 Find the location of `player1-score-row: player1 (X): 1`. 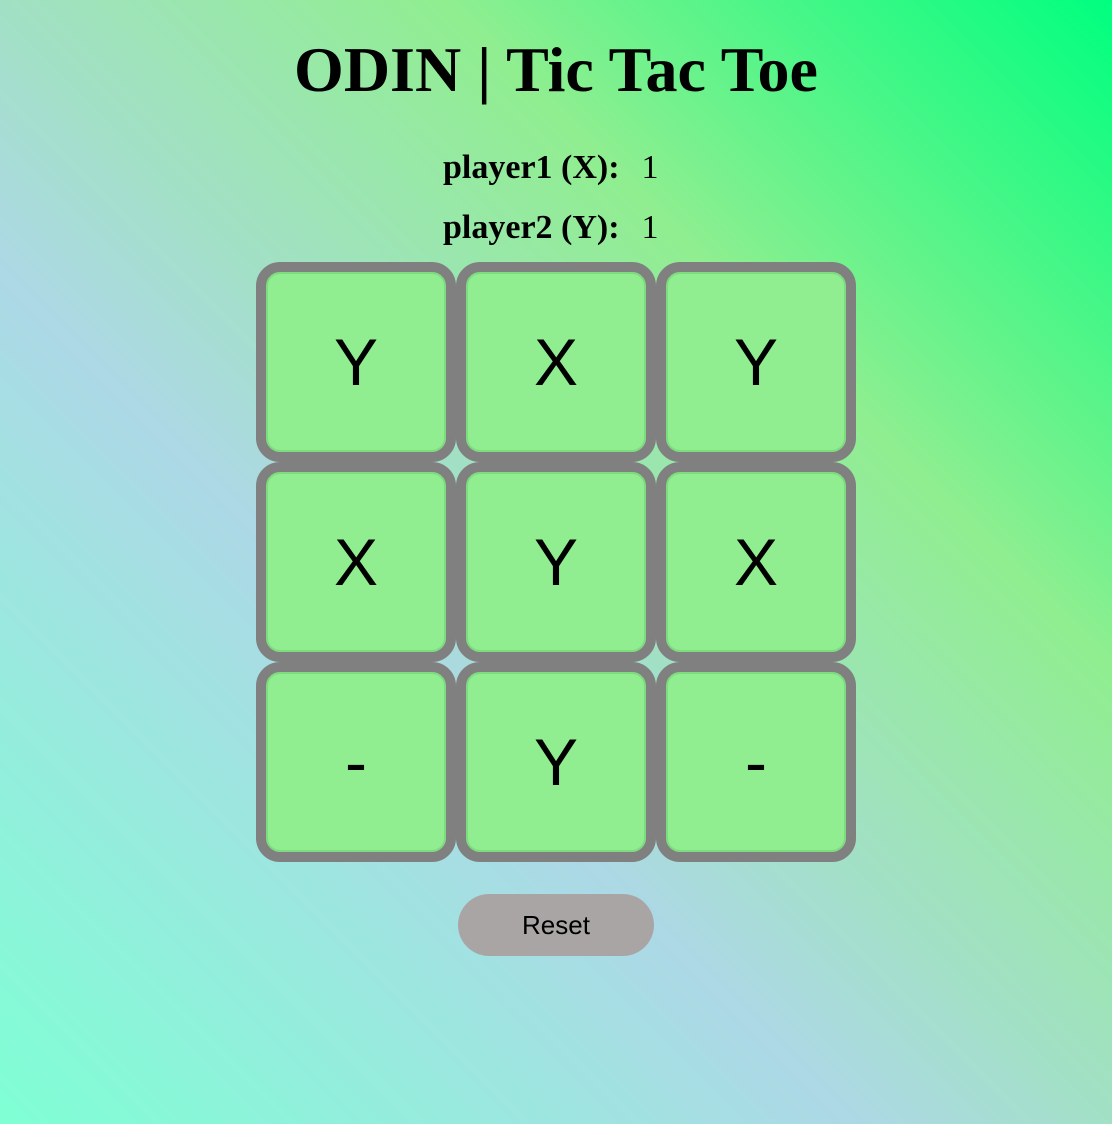

player1-score-row: player1 (X): 1 is located at coordinates (551, 168).